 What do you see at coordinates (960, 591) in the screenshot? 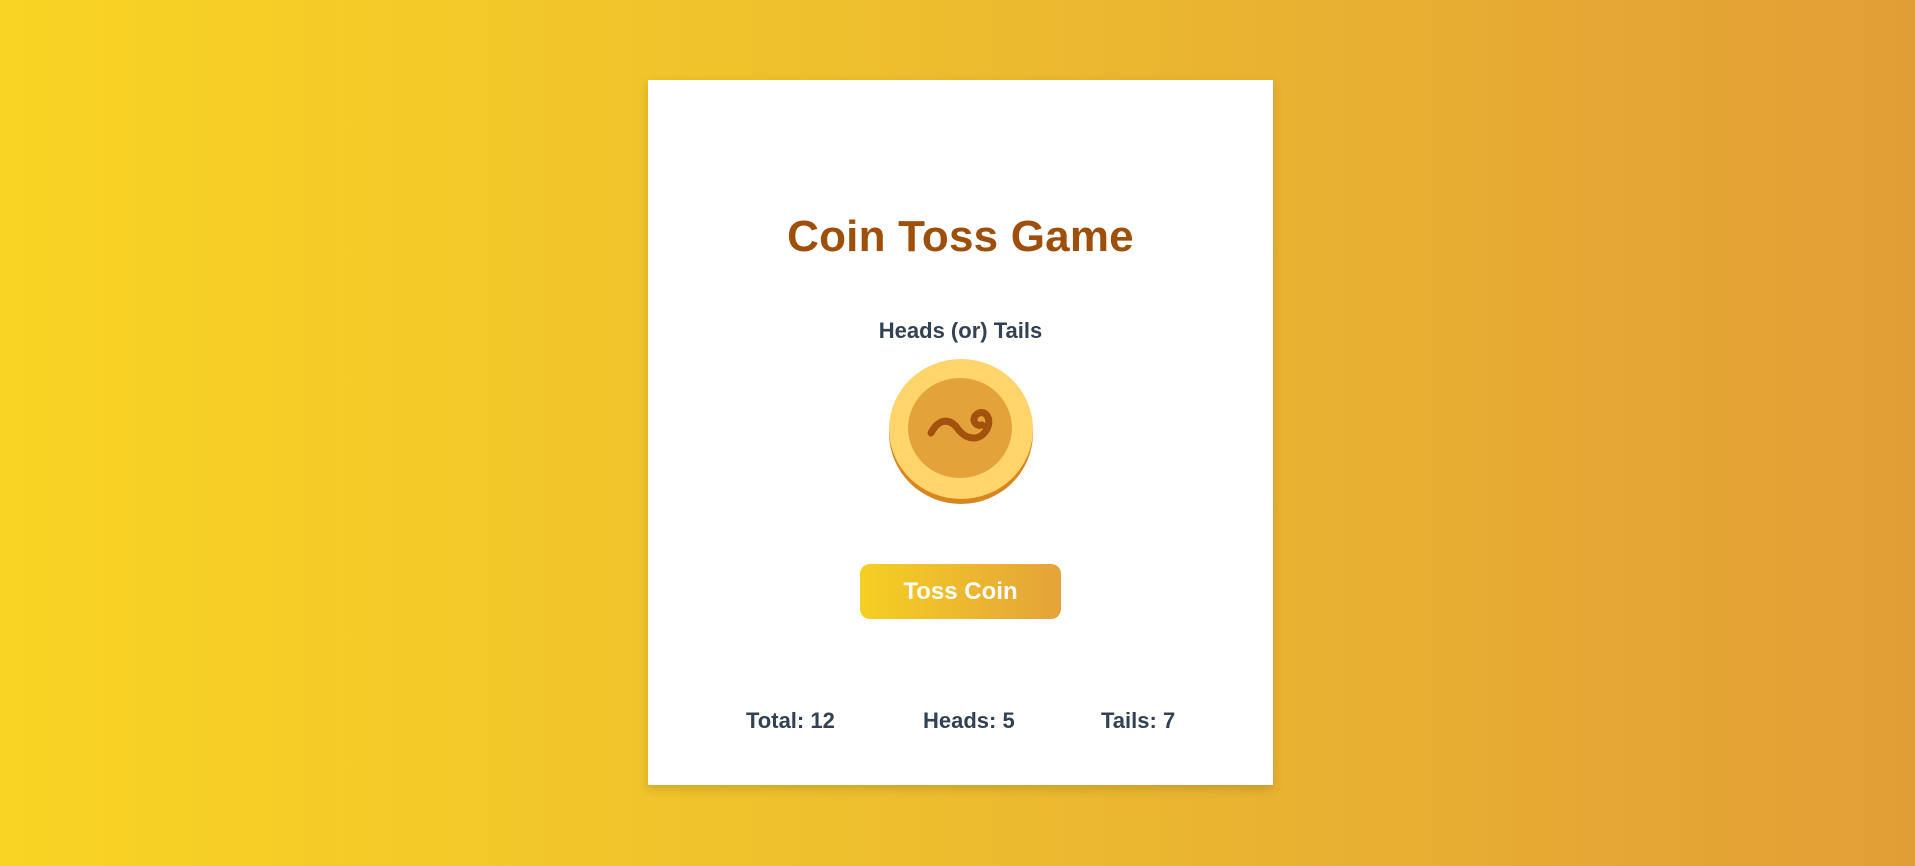
I see `toss-coin-button: Toss Coin` at bounding box center [960, 591].